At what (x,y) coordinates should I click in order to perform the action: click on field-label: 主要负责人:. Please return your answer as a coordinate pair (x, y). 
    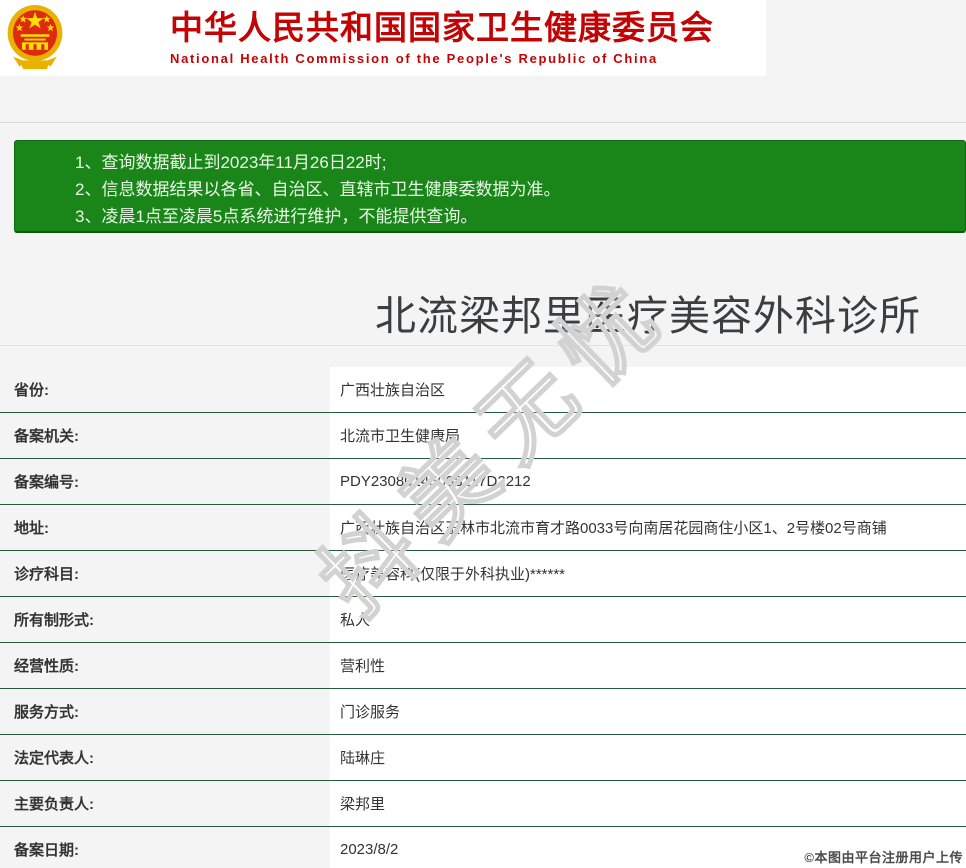
    Looking at the image, I should click on (54, 804).